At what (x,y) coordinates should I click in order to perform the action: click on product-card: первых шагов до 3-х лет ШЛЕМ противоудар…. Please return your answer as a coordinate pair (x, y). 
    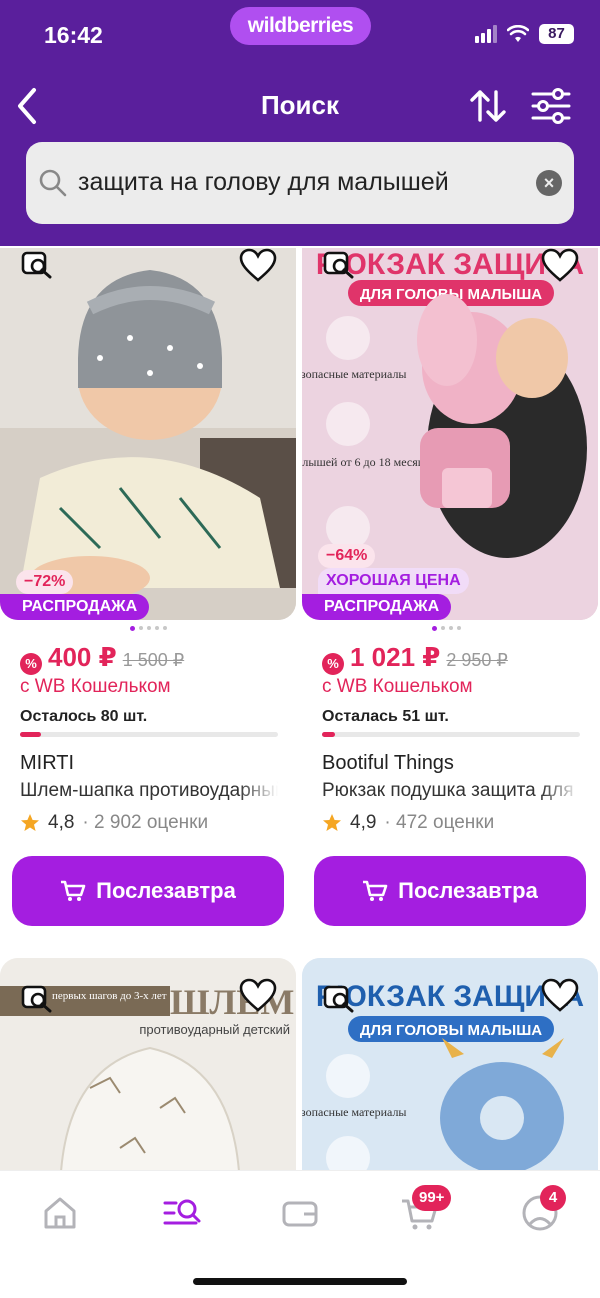
    Looking at the image, I should click on (148, 1064).